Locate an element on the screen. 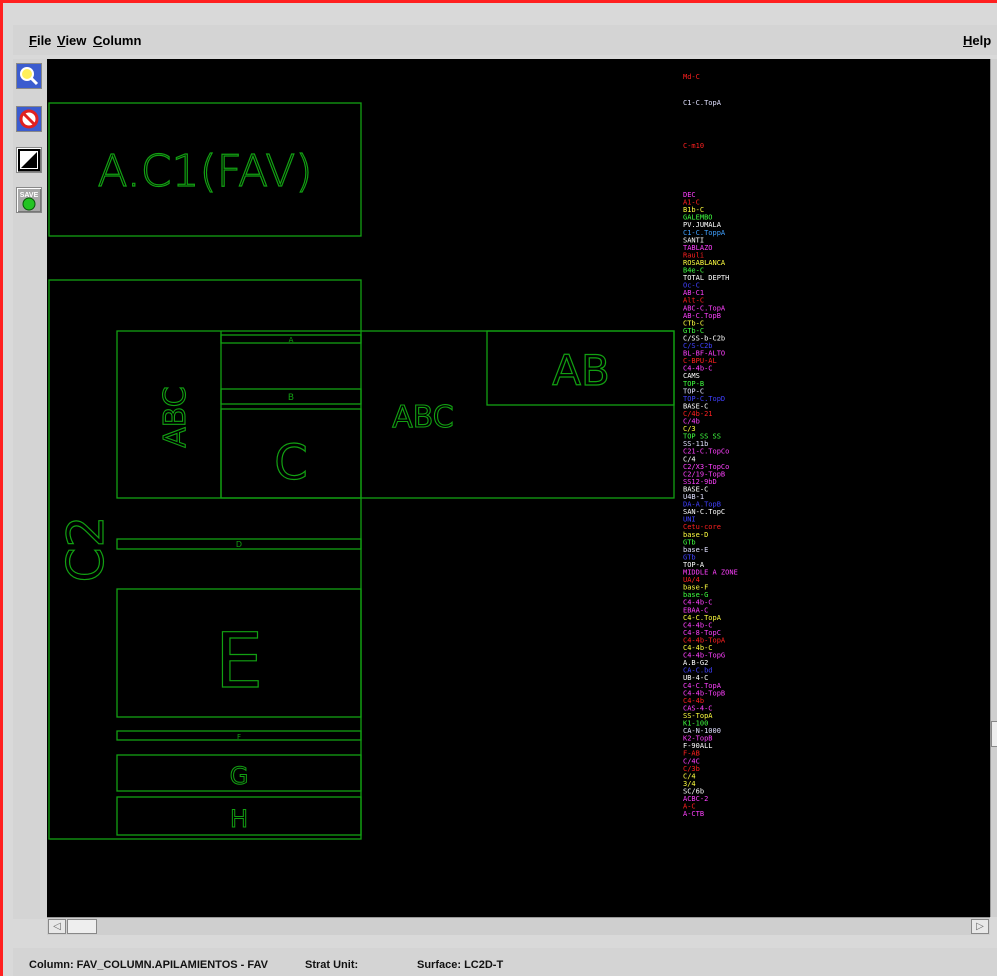  menu-view-label: iew is located at coordinates (76, 40).